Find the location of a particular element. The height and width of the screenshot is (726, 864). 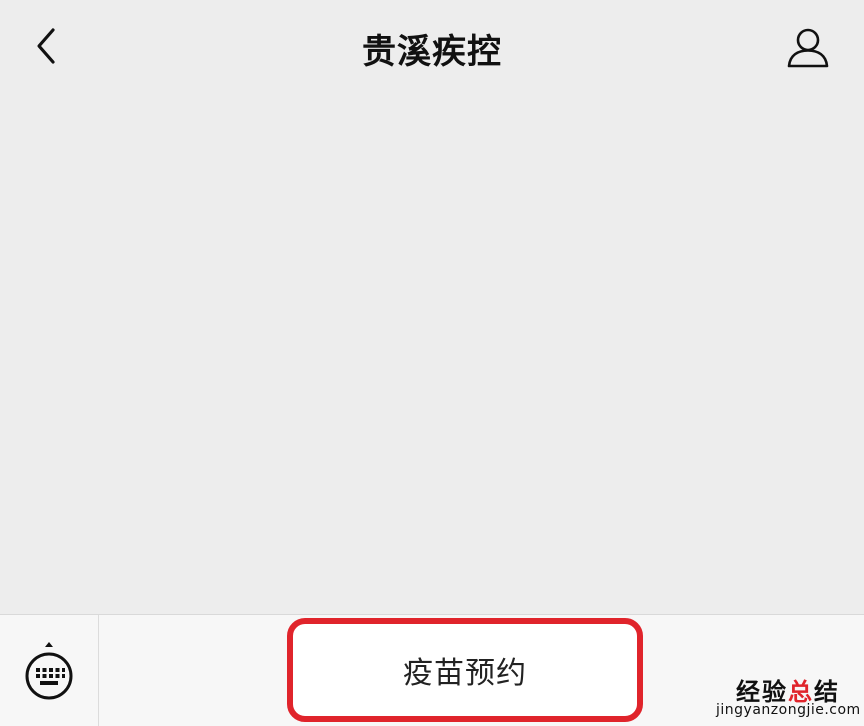

watermark: 经验总结 jingyanzongjie.com is located at coordinates (790, 699).